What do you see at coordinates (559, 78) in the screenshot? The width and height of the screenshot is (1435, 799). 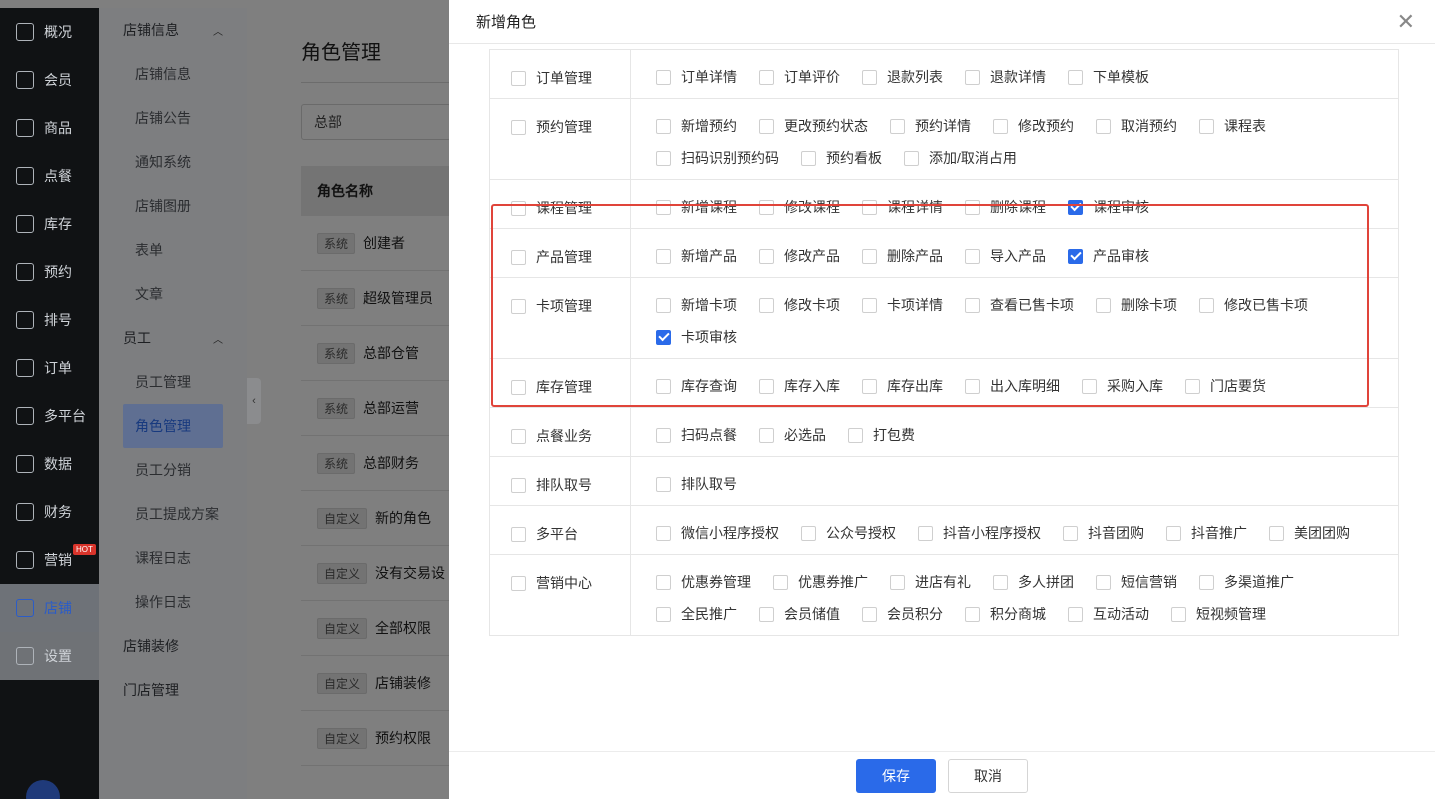 I see `module-checkbox: 订单管理` at bounding box center [559, 78].